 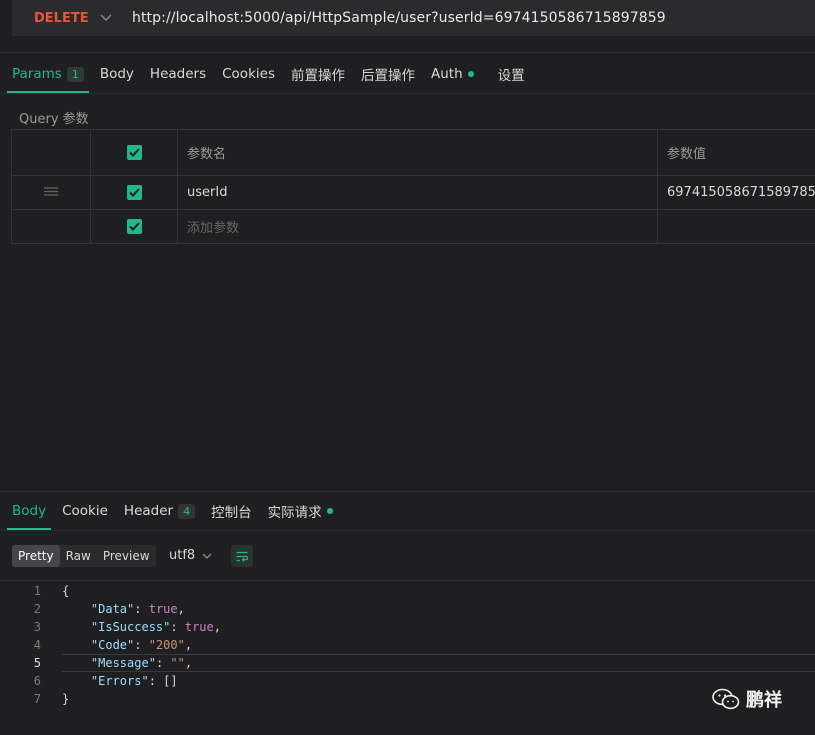 I want to click on tab-settings: 设置, so click(x=511, y=74).